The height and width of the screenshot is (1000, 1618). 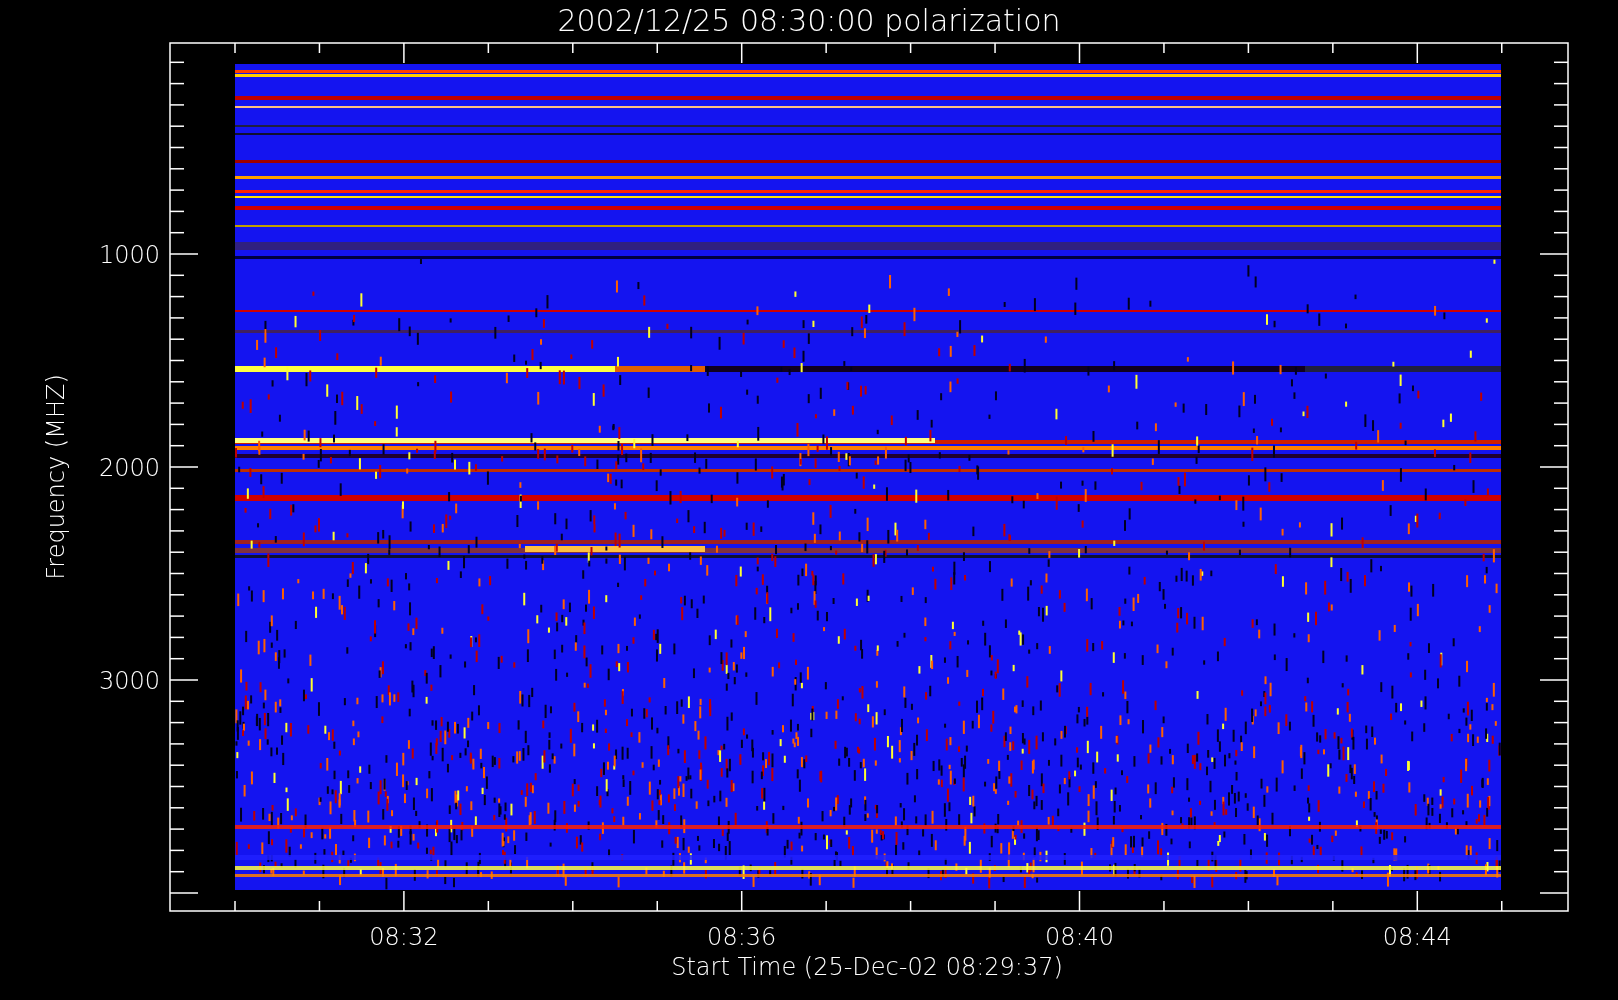 I want to click on x-tick-label: 08:32, so click(x=404, y=937).